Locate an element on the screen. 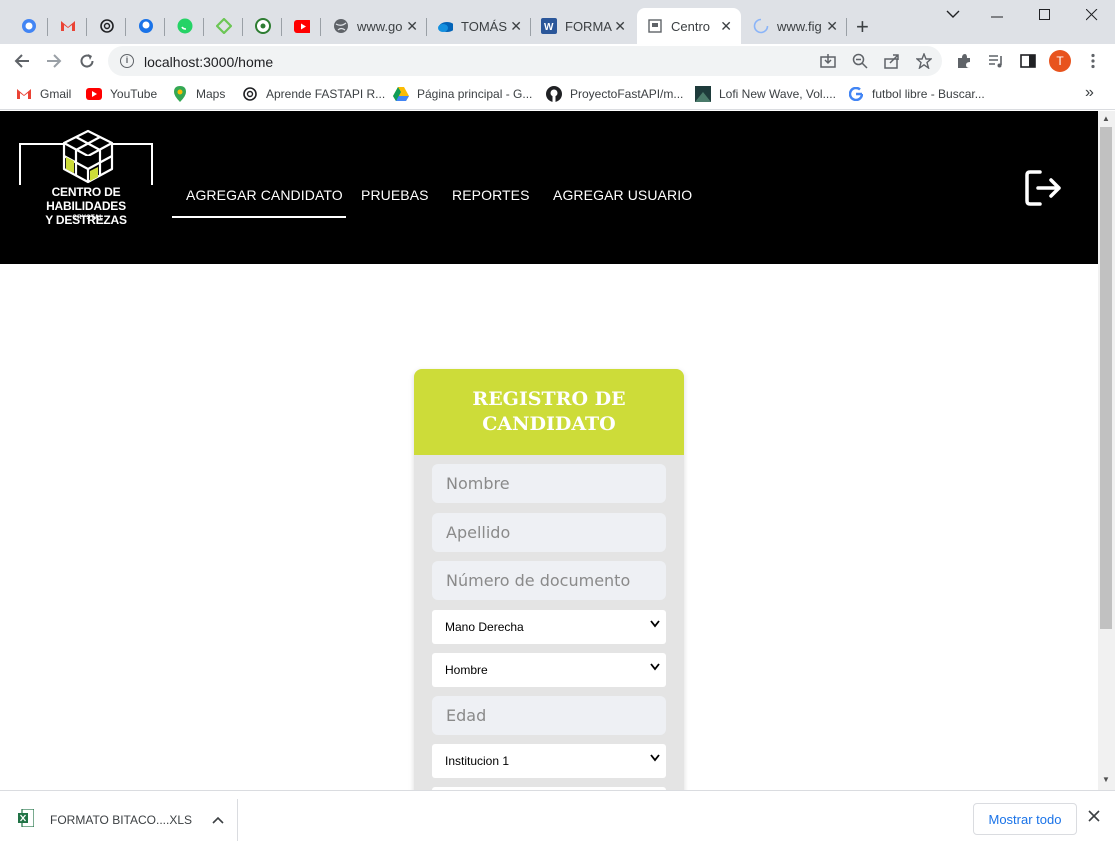 This screenshot has width=1115, height=848. tab-pinned-soccer is located at coordinates (262, 26).